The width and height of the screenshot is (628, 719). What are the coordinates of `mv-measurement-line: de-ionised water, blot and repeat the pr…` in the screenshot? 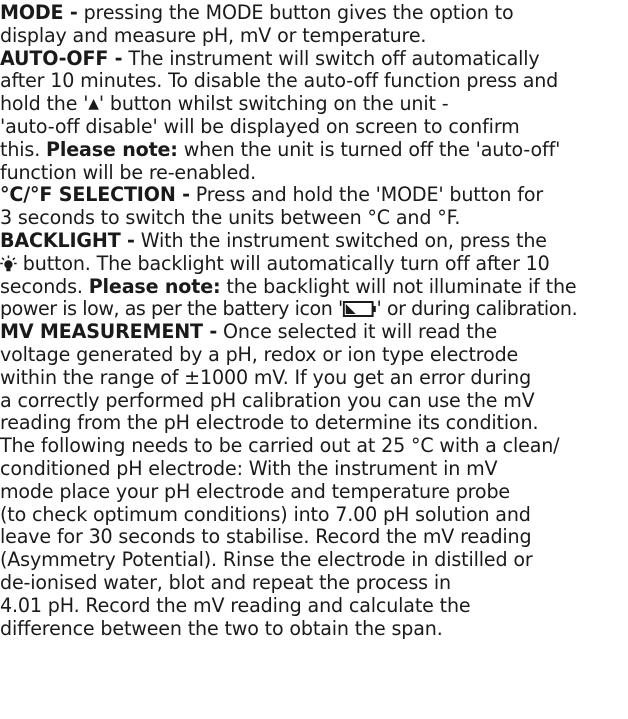 It's located at (225, 582).